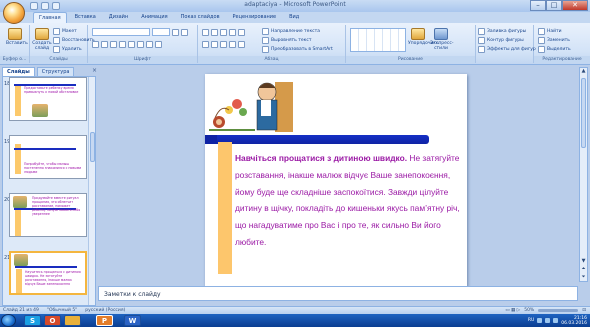 Image resolution: width=590 pixels, height=327 pixels. Describe the element at coordinates (113, 44) in the screenshot. I see `underline-icon` at that location.